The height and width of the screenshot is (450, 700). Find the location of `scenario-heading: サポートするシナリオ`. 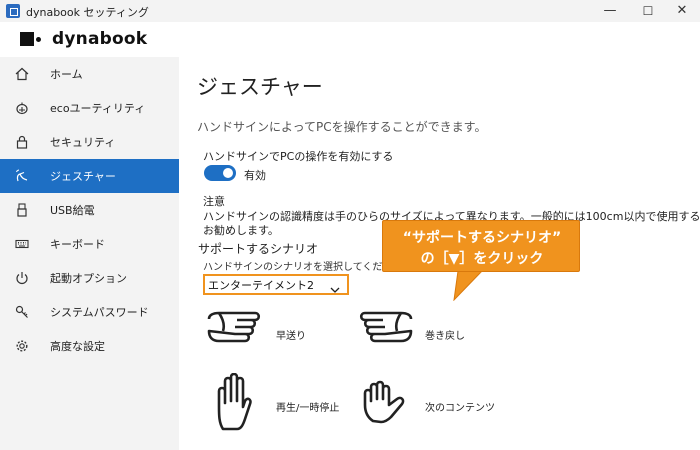

scenario-heading: サポートするシナリオ is located at coordinates (258, 249).